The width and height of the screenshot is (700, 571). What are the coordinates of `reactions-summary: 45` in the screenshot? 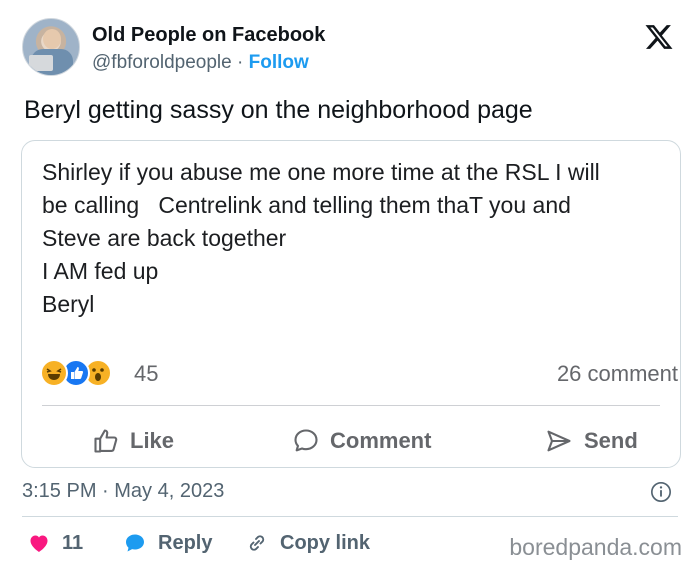 It's located at (140, 374).